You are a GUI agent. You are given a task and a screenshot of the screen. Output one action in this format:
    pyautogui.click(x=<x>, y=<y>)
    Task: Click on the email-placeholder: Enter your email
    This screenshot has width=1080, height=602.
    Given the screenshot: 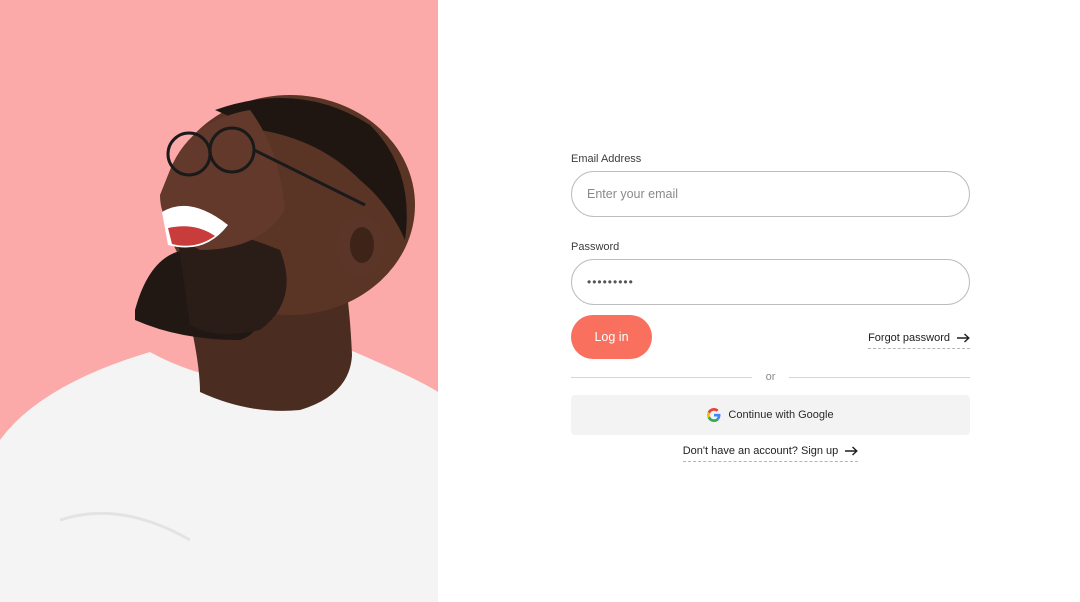 What is the action you would take?
    pyautogui.click(x=633, y=194)
    